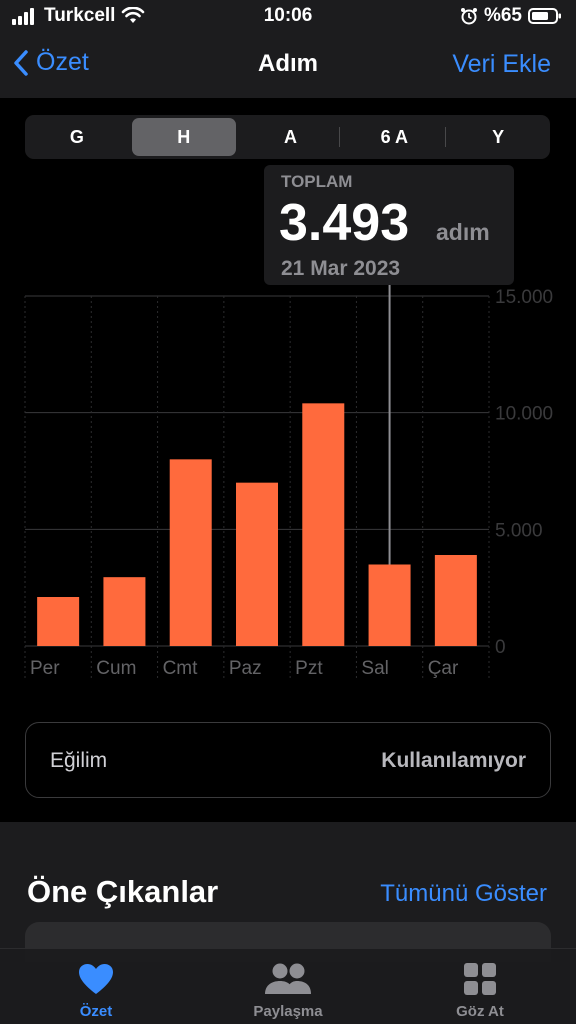 This screenshot has height=1024, width=576. What do you see at coordinates (288, 760) in the screenshot?
I see `trend-card: Eğilim Kullanılamıyor` at bounding box center [288, 760].